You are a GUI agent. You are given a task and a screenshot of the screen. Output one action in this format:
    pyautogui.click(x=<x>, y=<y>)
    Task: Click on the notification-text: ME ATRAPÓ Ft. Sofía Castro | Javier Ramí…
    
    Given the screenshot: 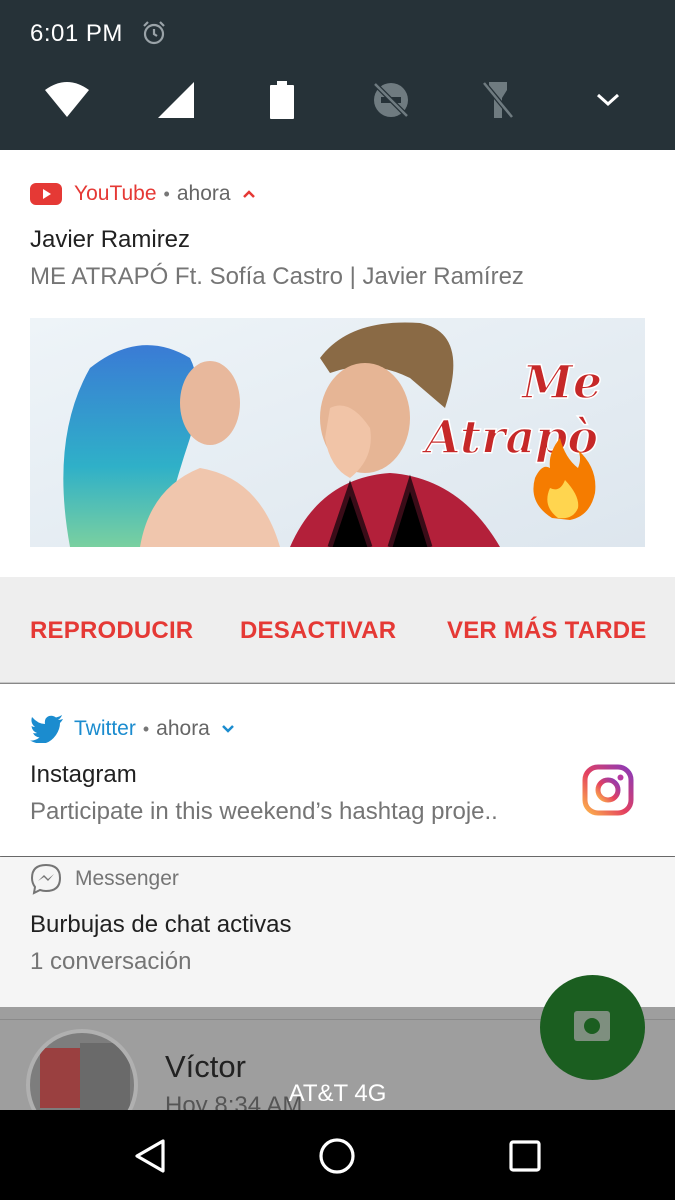 What is the action you would take?
    pyautogui.click(x=277, y=276)
    